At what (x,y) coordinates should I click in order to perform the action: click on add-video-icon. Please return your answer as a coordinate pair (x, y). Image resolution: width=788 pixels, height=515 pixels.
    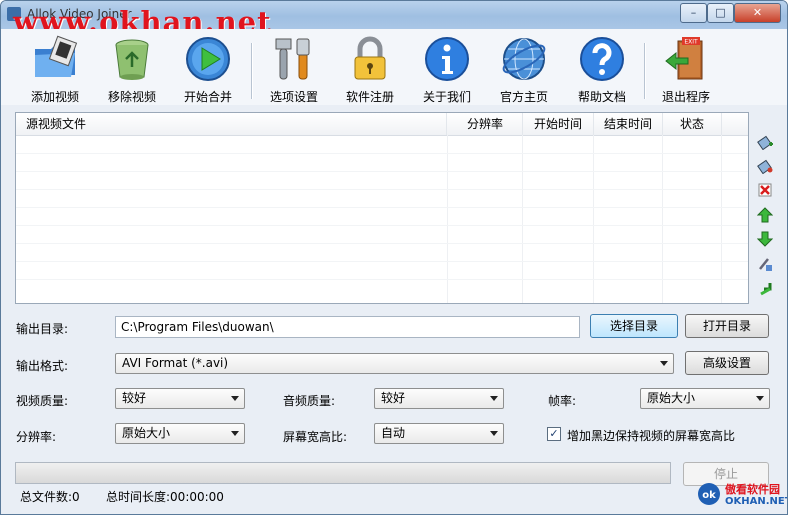
    Looking at the image, I should click on (56, 56).